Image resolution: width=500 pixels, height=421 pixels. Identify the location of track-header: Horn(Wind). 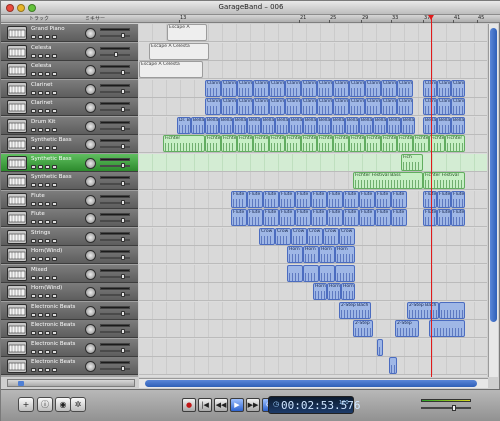
(69, 255).